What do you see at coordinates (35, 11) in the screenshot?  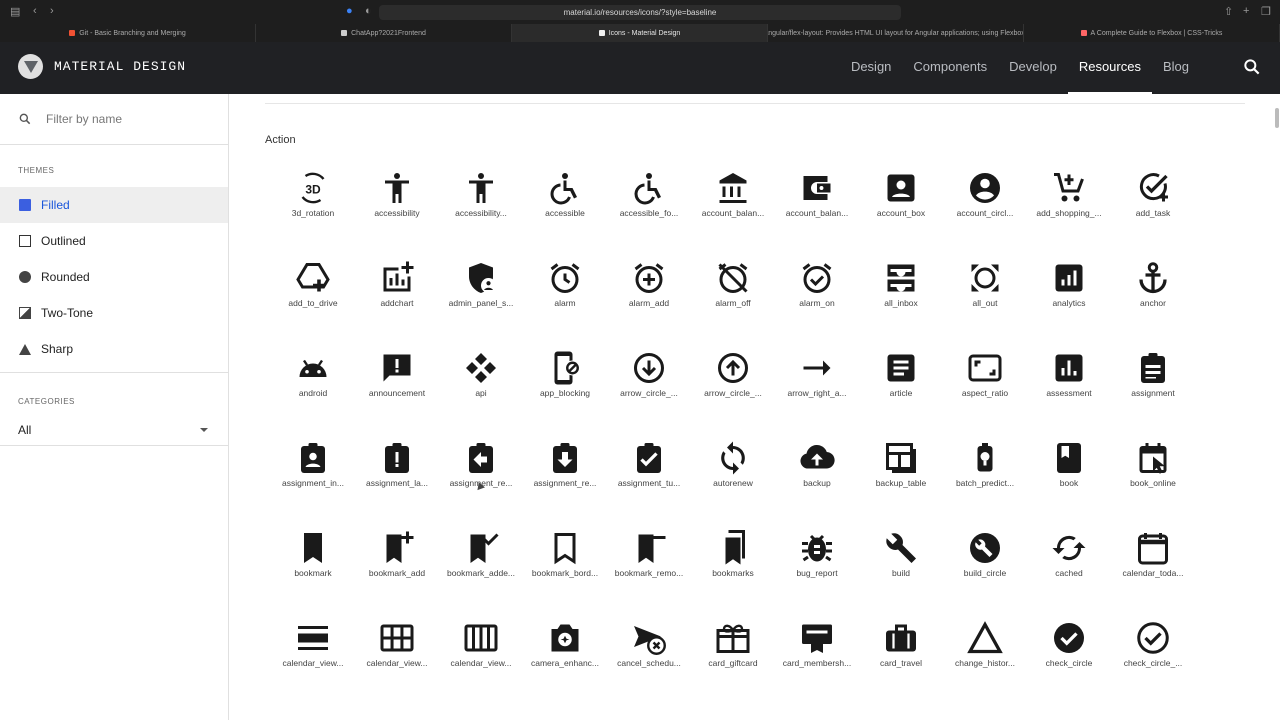 I see `back-icon: ‹` at bounding box center [35, 11].